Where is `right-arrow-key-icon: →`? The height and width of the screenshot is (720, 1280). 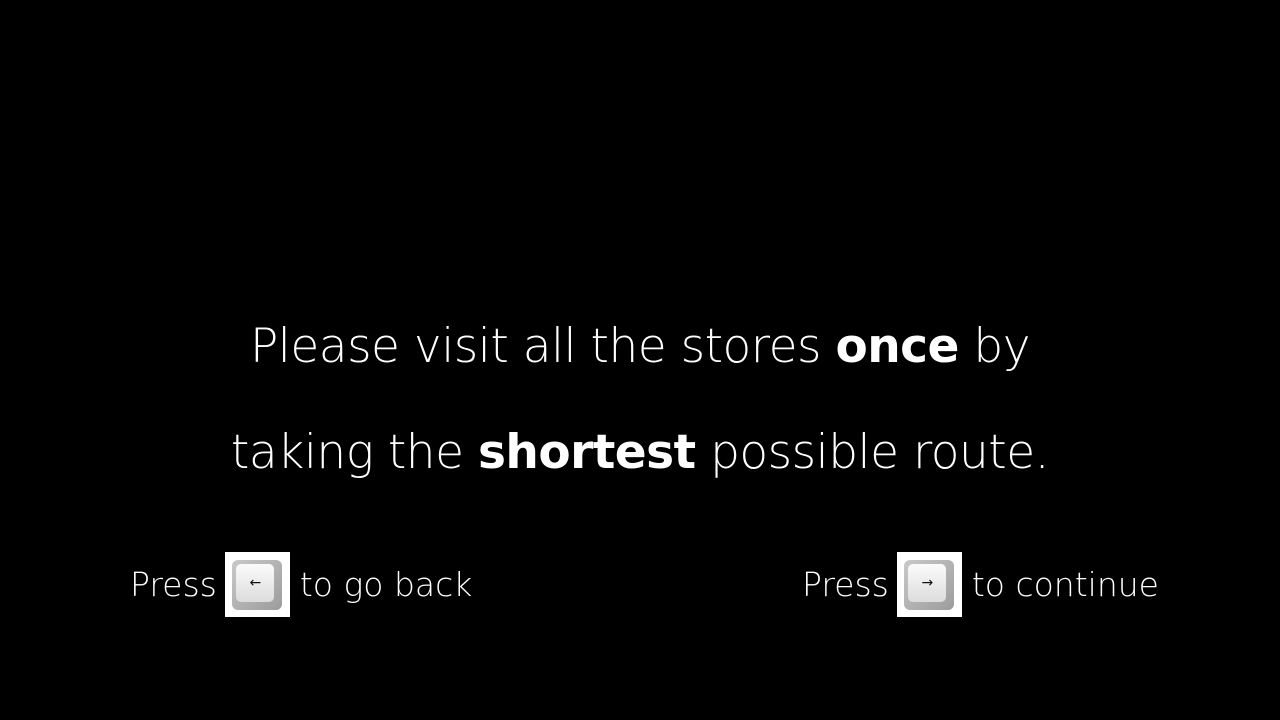 right-arrow-key-icon: → is located at coordinates (929, 584).